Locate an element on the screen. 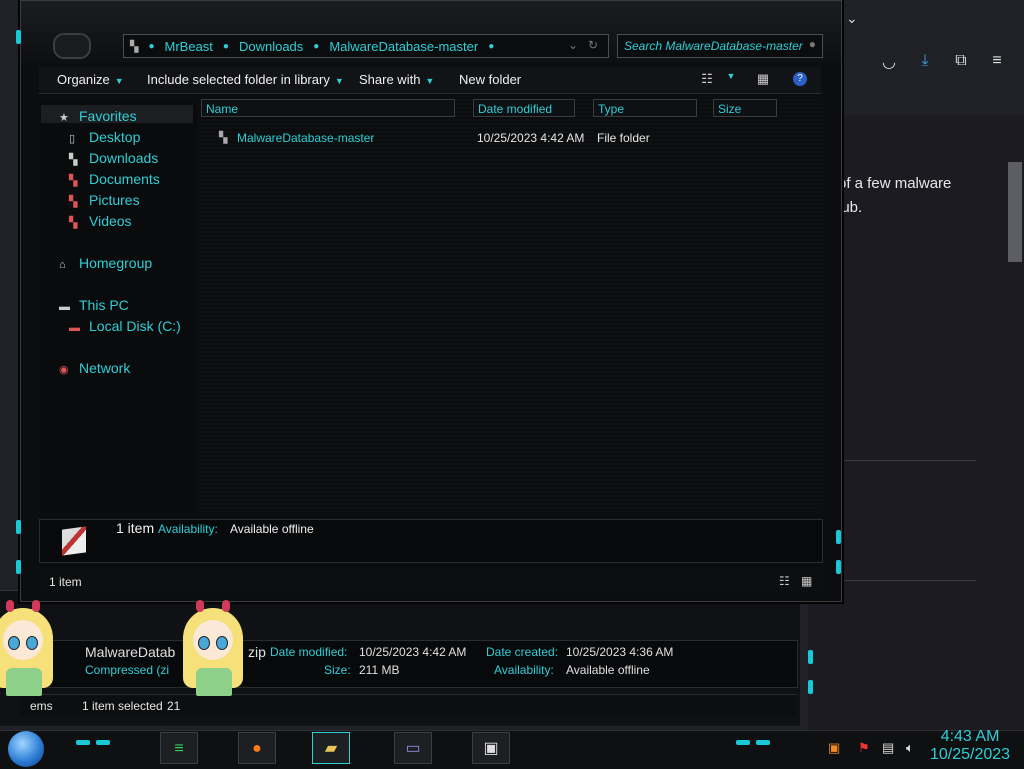  status-count: 1 item is located at coordinates (65, 582).